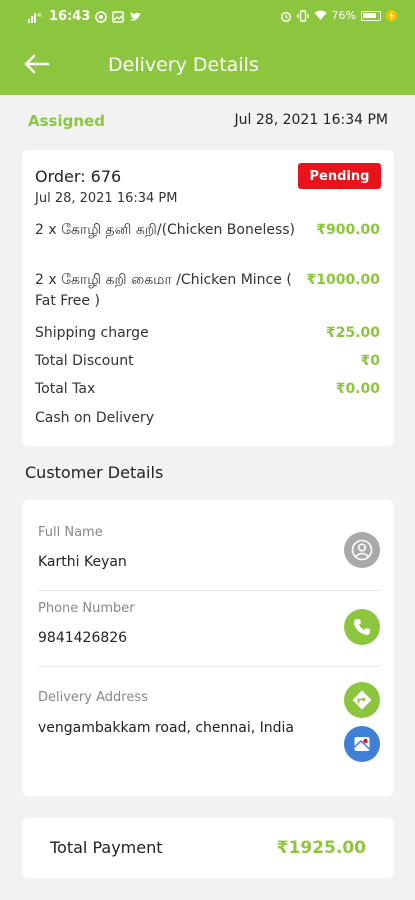 Image resolution: width=415 pixels, height=900 pixels. I want to click on back-button, so click(37, 64).